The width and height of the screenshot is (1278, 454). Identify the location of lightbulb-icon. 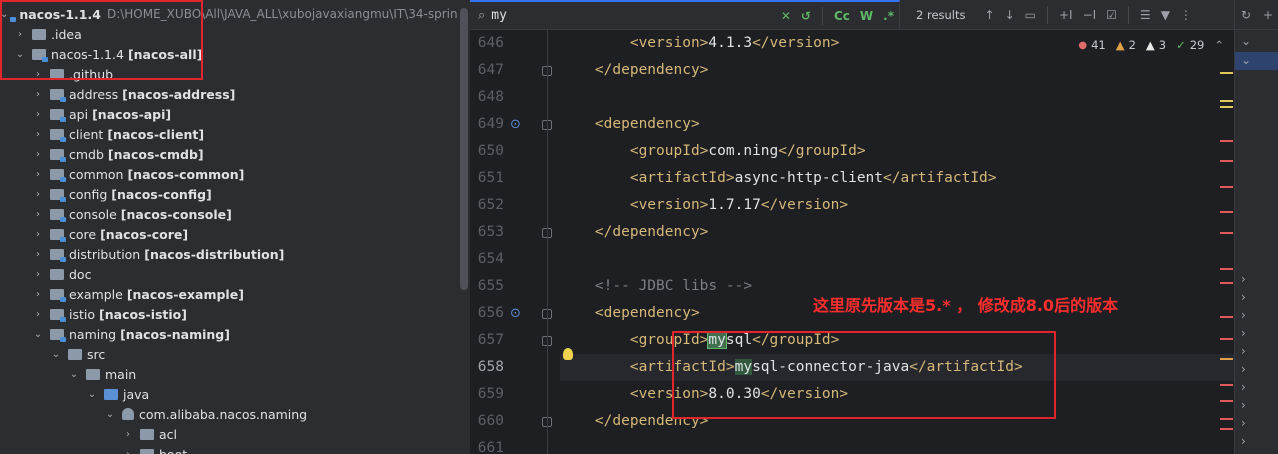
(568, 354).